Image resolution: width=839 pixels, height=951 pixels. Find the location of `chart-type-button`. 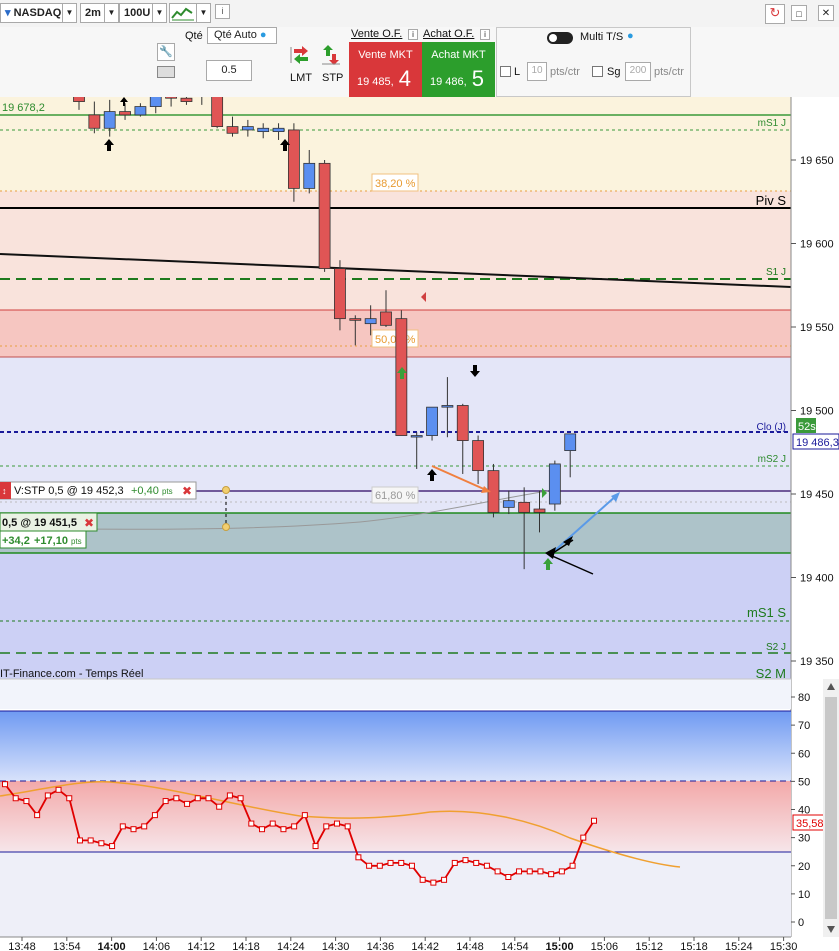

chart-type-button is located at coordinates (183, 13).